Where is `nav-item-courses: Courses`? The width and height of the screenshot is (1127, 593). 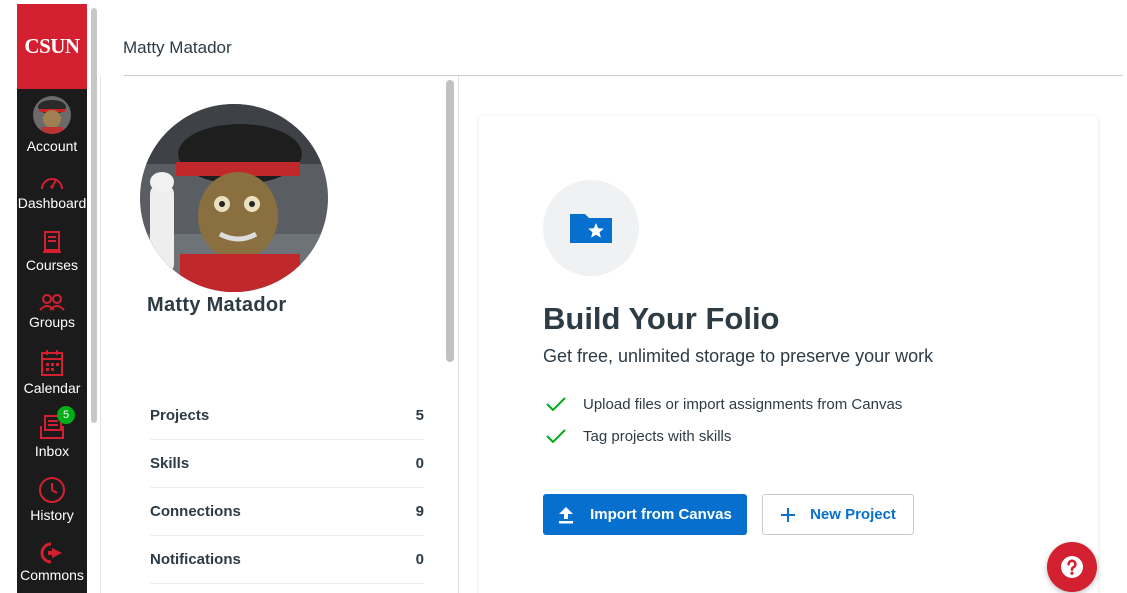 nav-item-courses: Courses is located at coordinates (52, 251).